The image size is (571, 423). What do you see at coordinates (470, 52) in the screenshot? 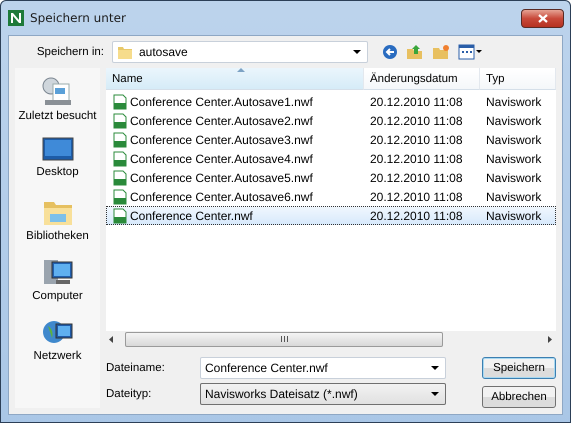
I see `view-menu-icon` at bounding box center [470, 52].